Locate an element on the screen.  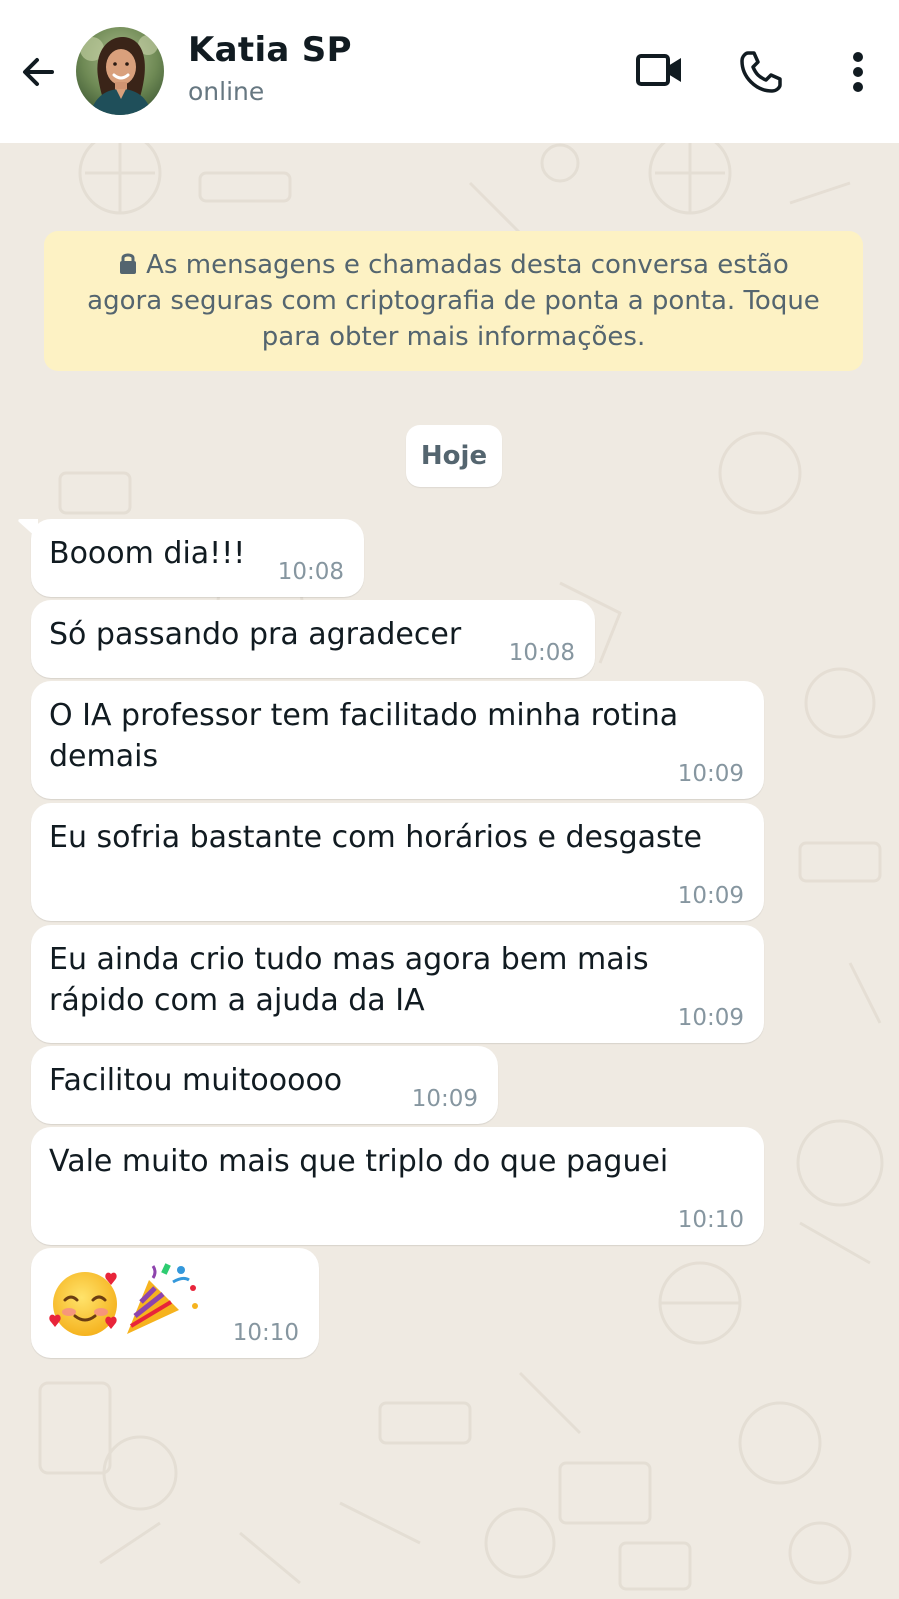
more-options-button is located at coordinates (858, 72).